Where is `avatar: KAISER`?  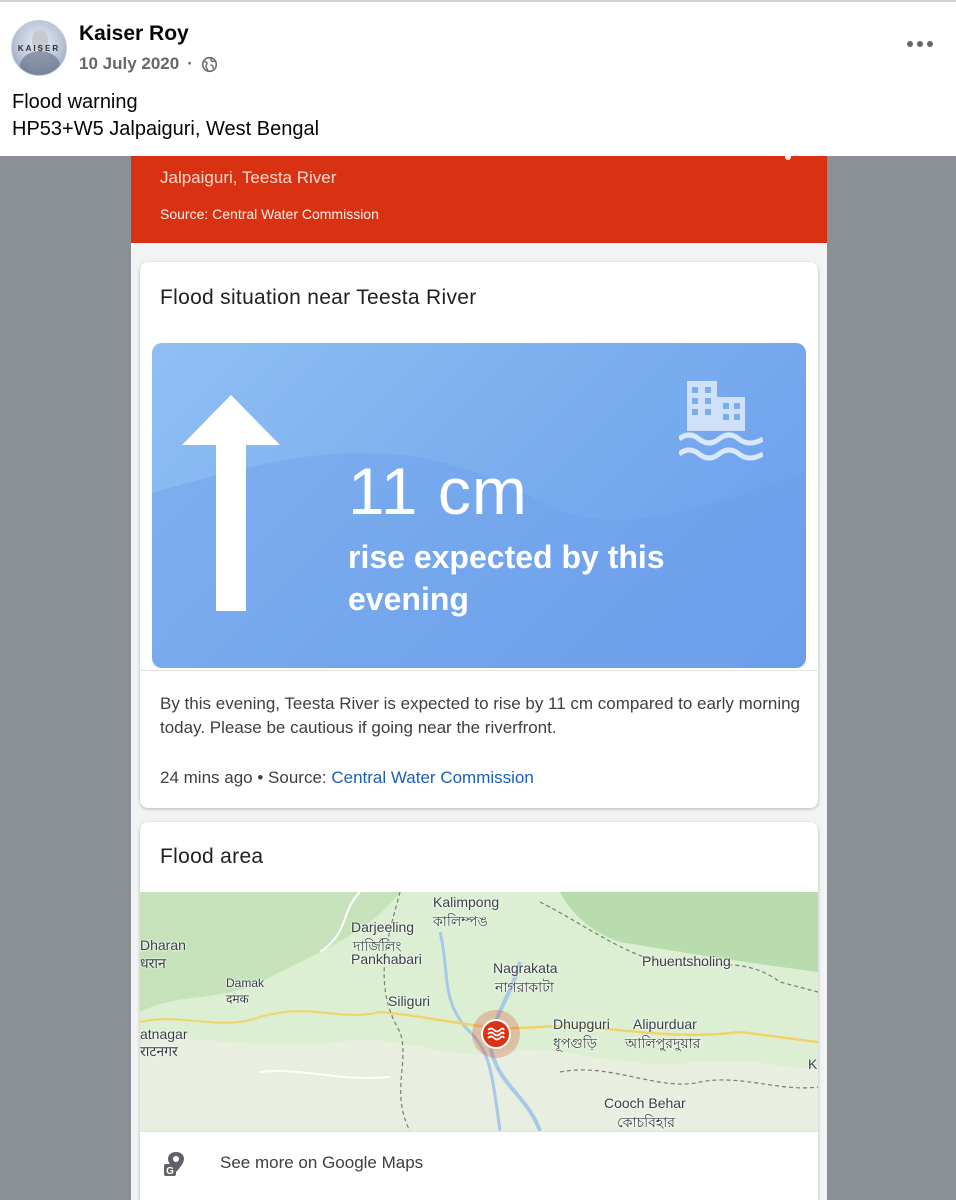
avatar: KAISER is located at coordinates (39, 48).